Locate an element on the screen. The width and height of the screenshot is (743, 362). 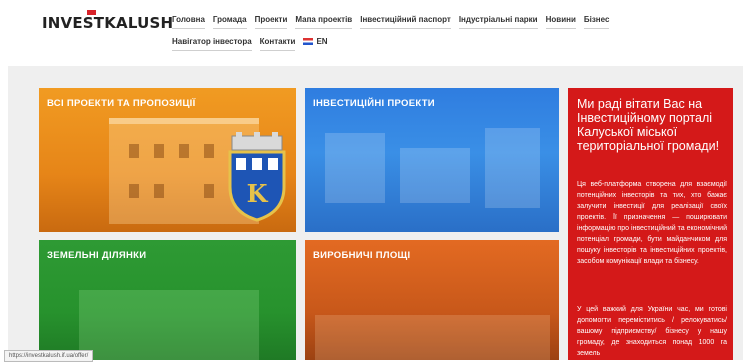
svg-text: K is located at coordinates (258, 193).